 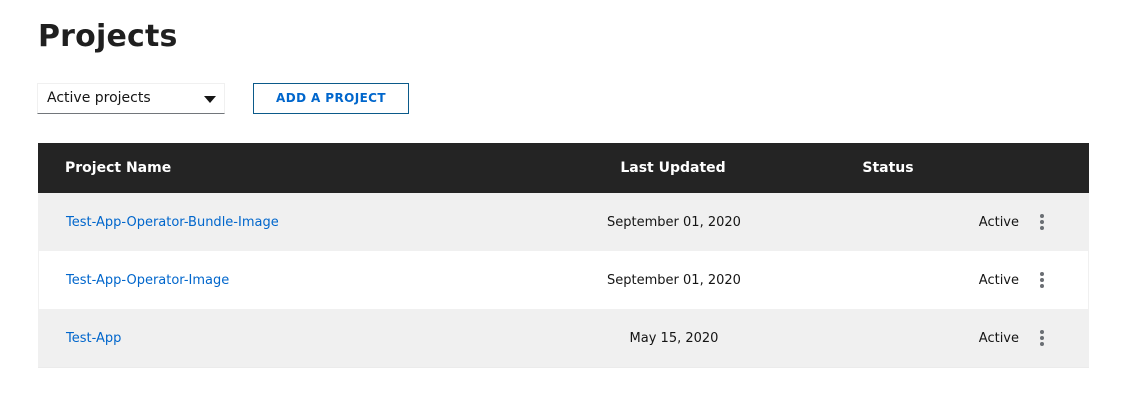 I want to click on project-name-link: Test-App-Operator-Bundle-Image, so click(x=299, y=222).